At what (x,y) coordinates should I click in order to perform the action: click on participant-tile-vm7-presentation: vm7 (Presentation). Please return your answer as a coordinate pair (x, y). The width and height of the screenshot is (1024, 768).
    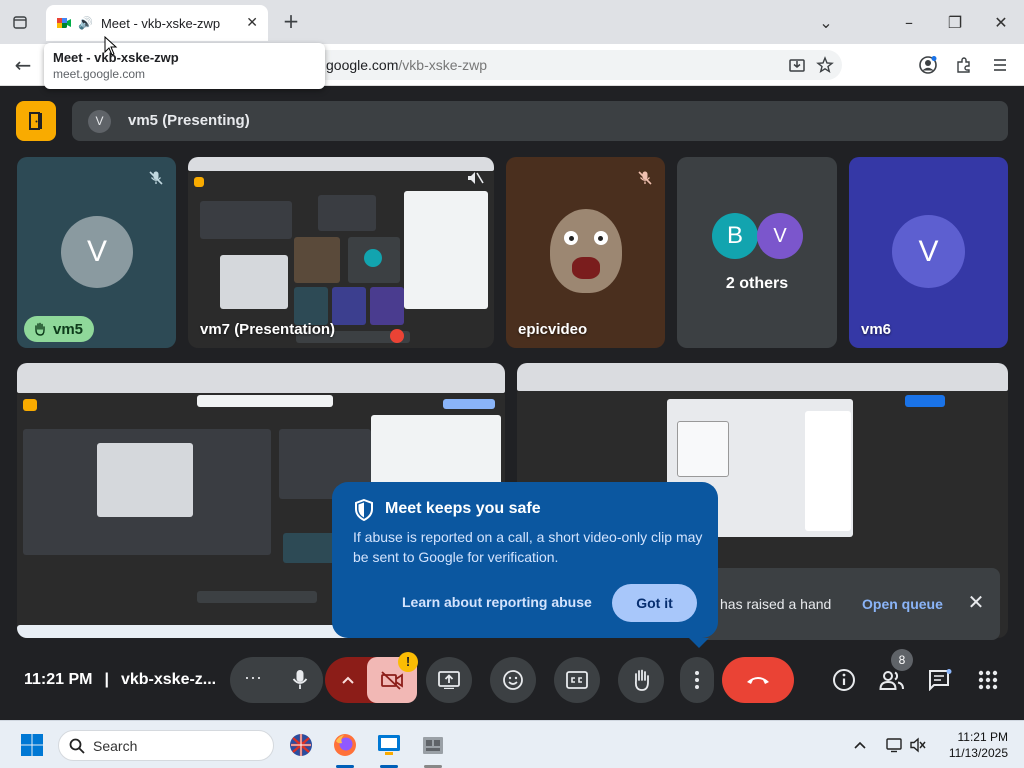
    Looking at the image, I should click on (341, 252).